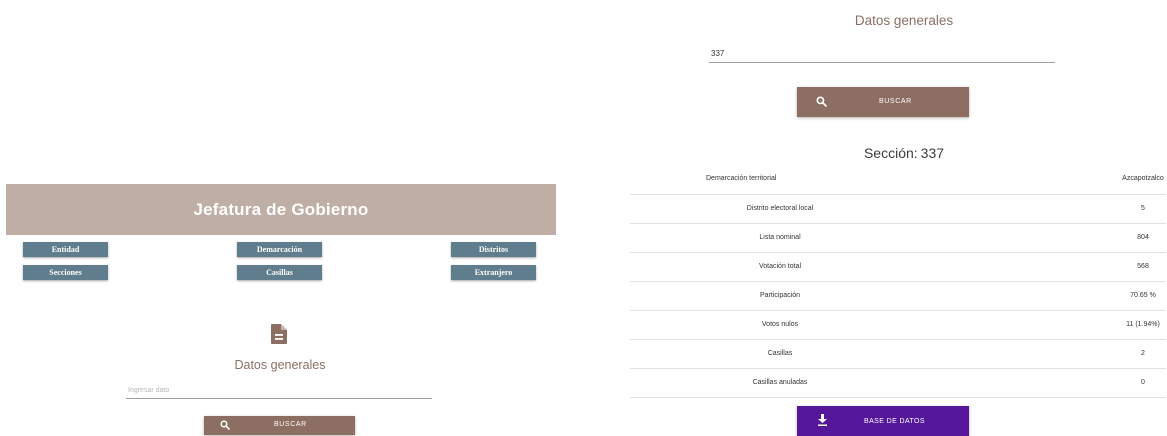  I want to click on table-row: Votación total 568, so click(898, 267).